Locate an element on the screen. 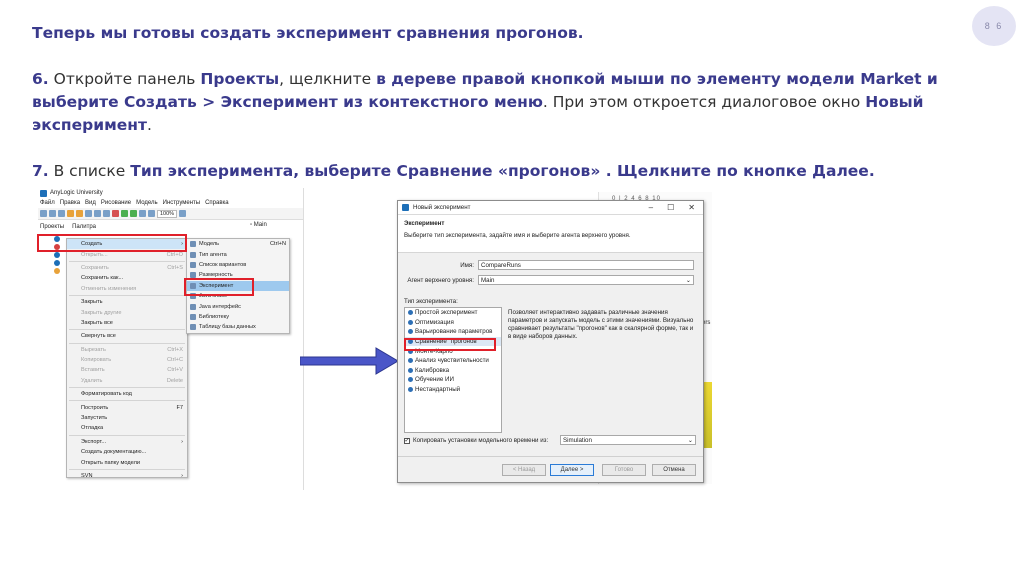 The width and height of the screenshot is (1024, 574). experiment-type-item: Варьирование параметров is located at coordinates (453, 332).